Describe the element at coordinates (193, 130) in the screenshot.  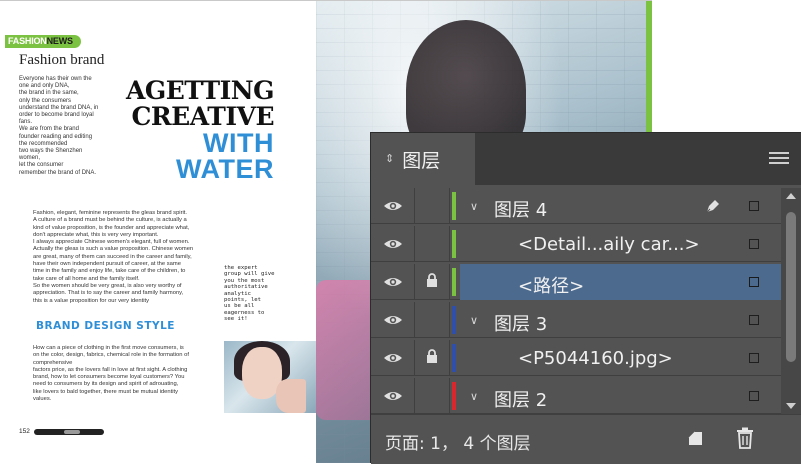
I see `headline: AGETTING CREATIVE WITH WATER` at that location.